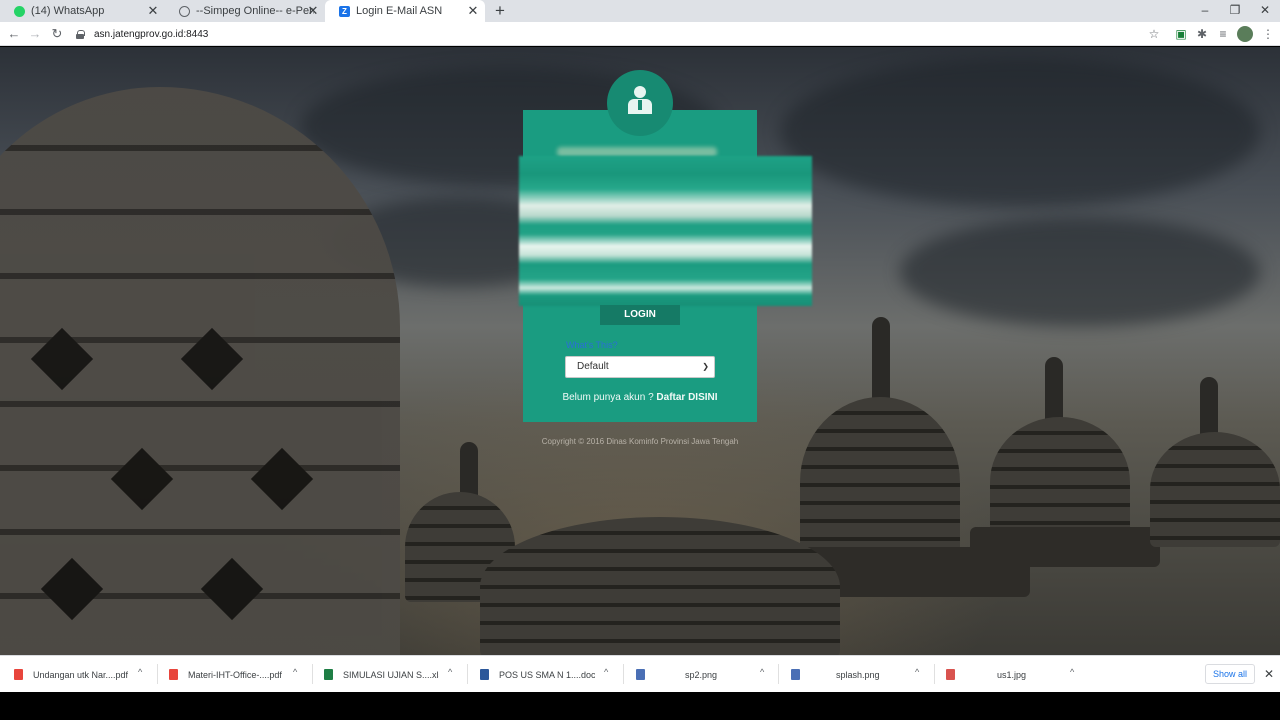 This screenshot has height=720, width=1280. I want to click on star-icon: ☆, so click(1154, 34).